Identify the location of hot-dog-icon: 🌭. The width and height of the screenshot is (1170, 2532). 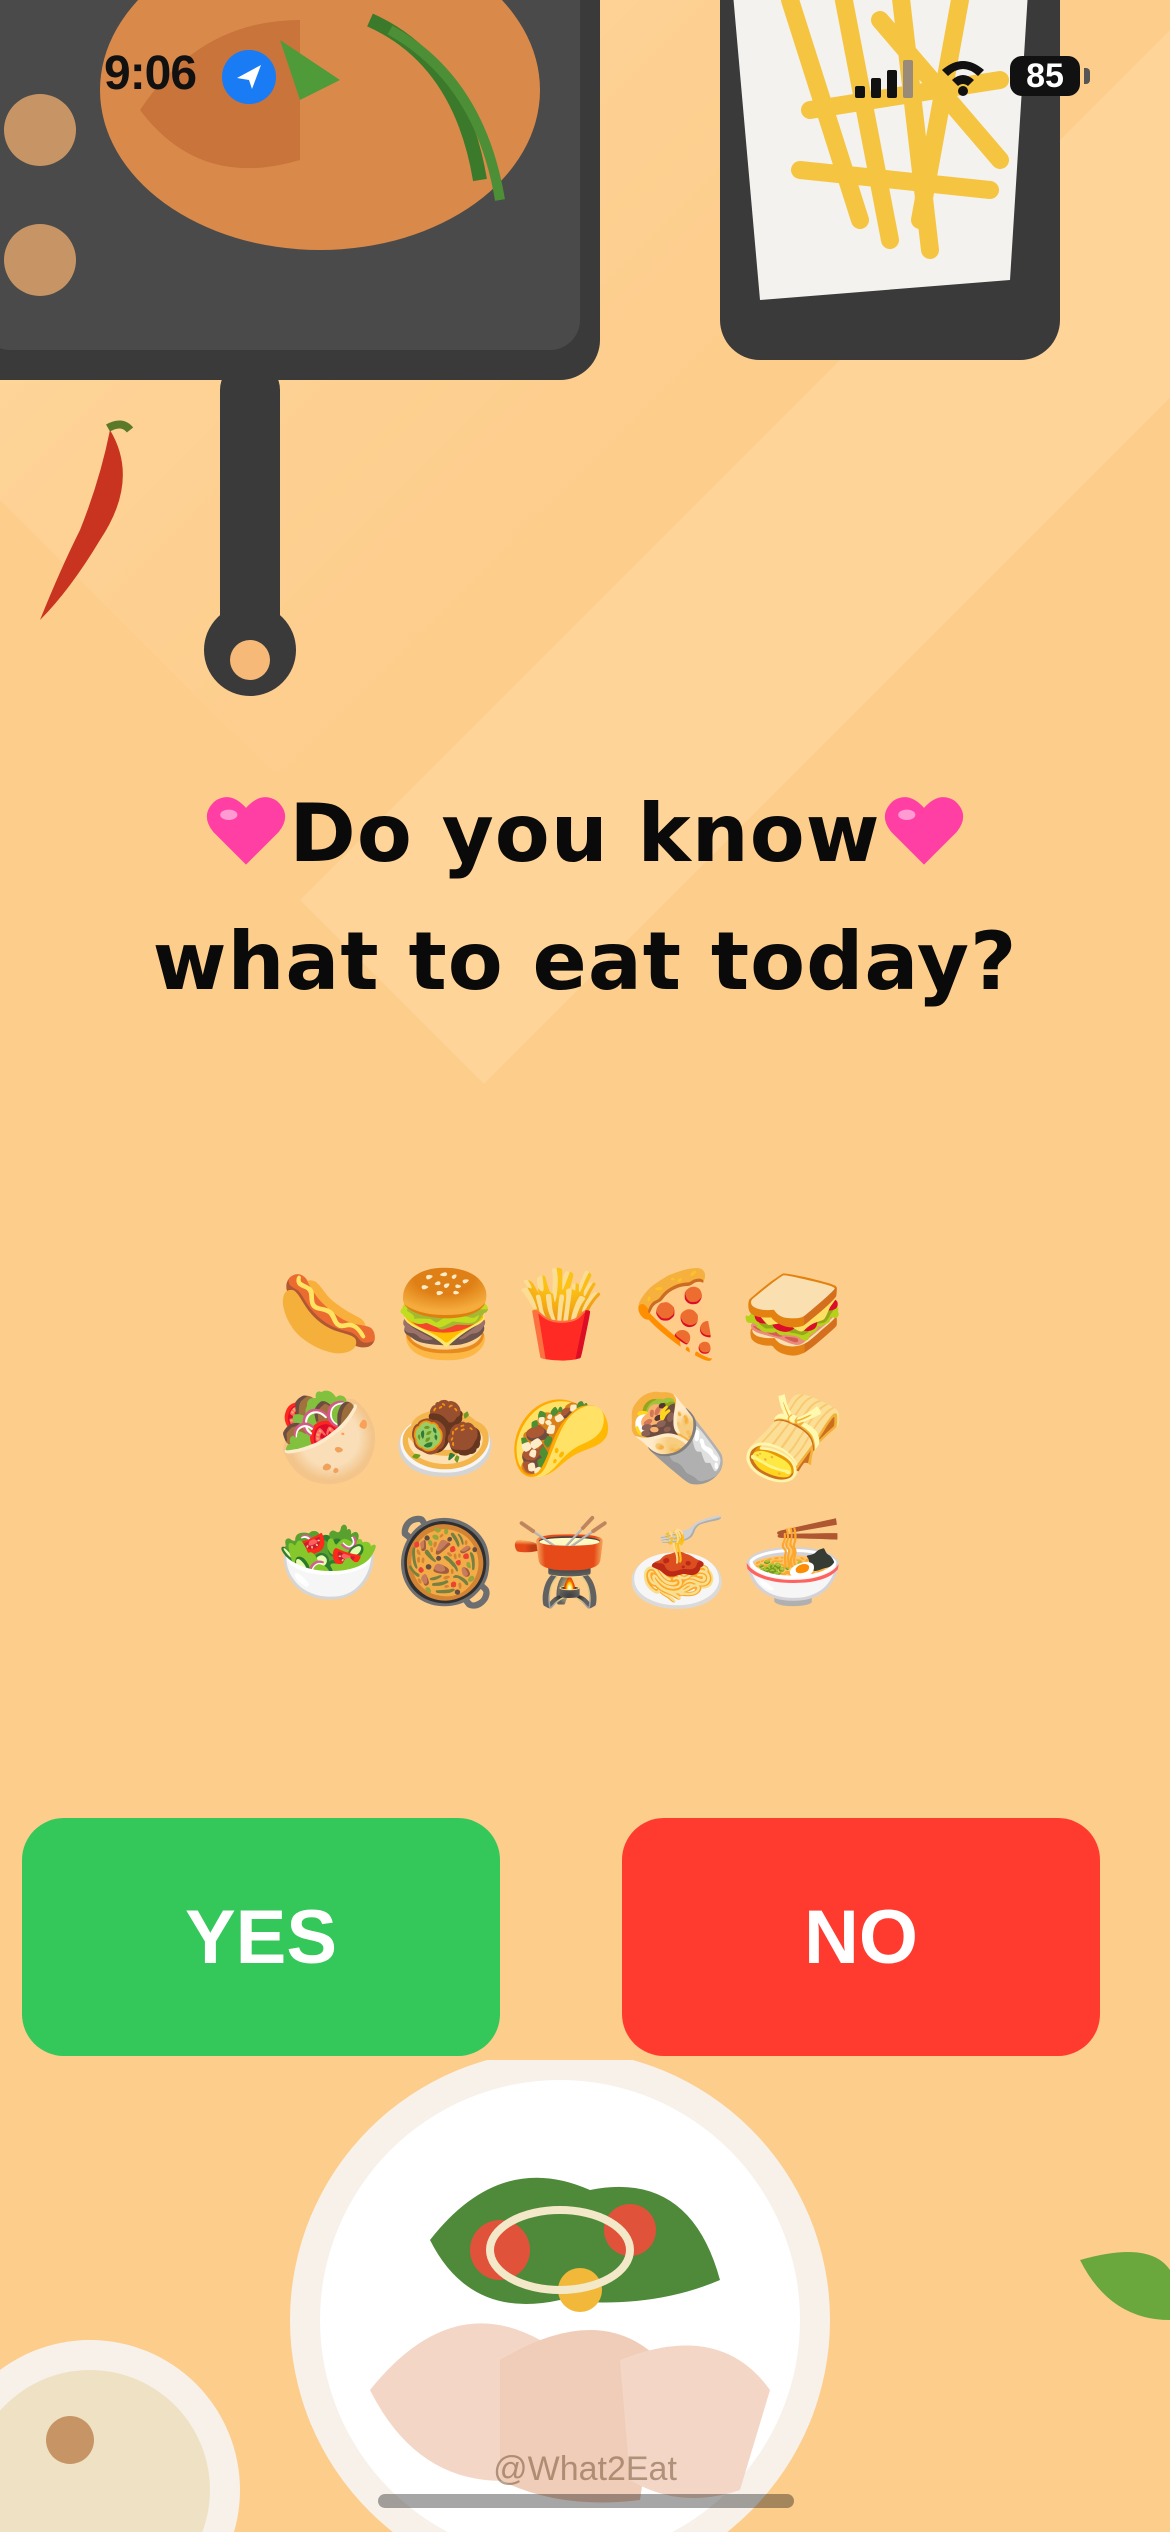
(329, 1314).